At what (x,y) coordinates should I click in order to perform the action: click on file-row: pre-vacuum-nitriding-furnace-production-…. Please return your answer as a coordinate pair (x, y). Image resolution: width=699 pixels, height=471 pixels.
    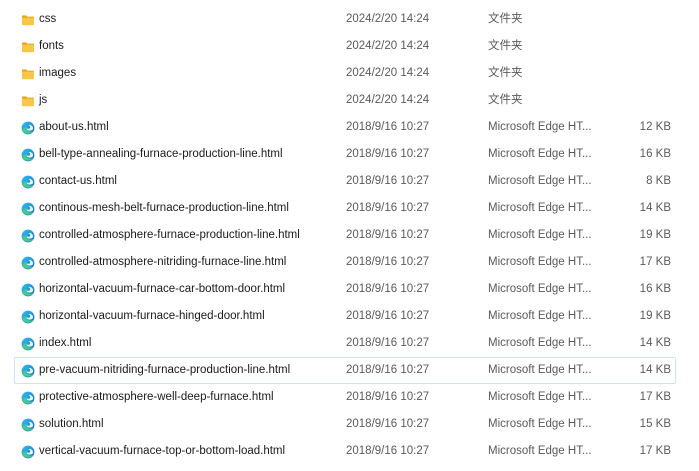
    Looking at the image, I should click on (345, 370).